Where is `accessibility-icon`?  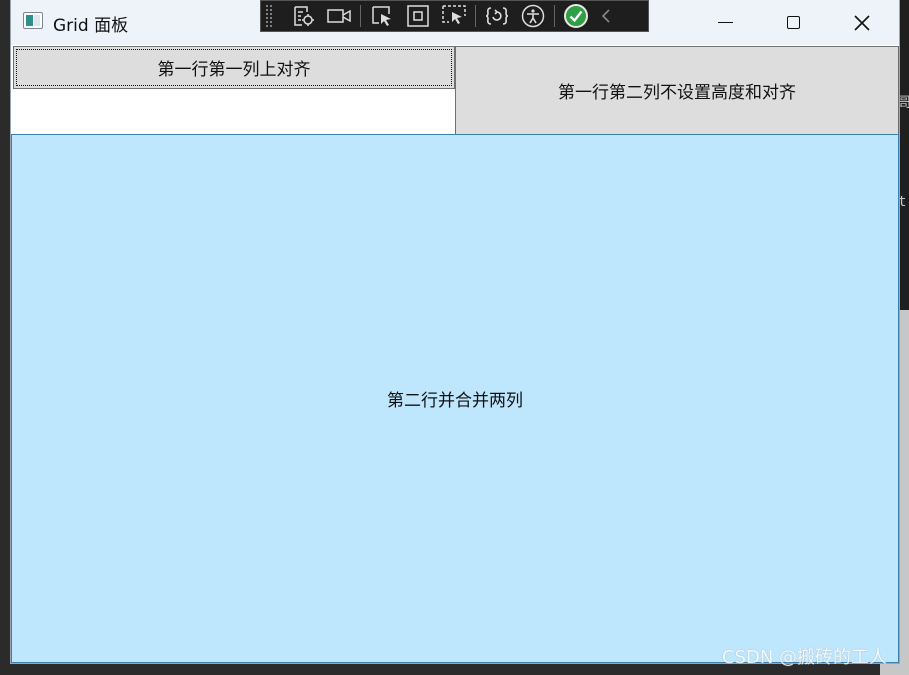 accessibility-icon is located at coordinates (533, 16).